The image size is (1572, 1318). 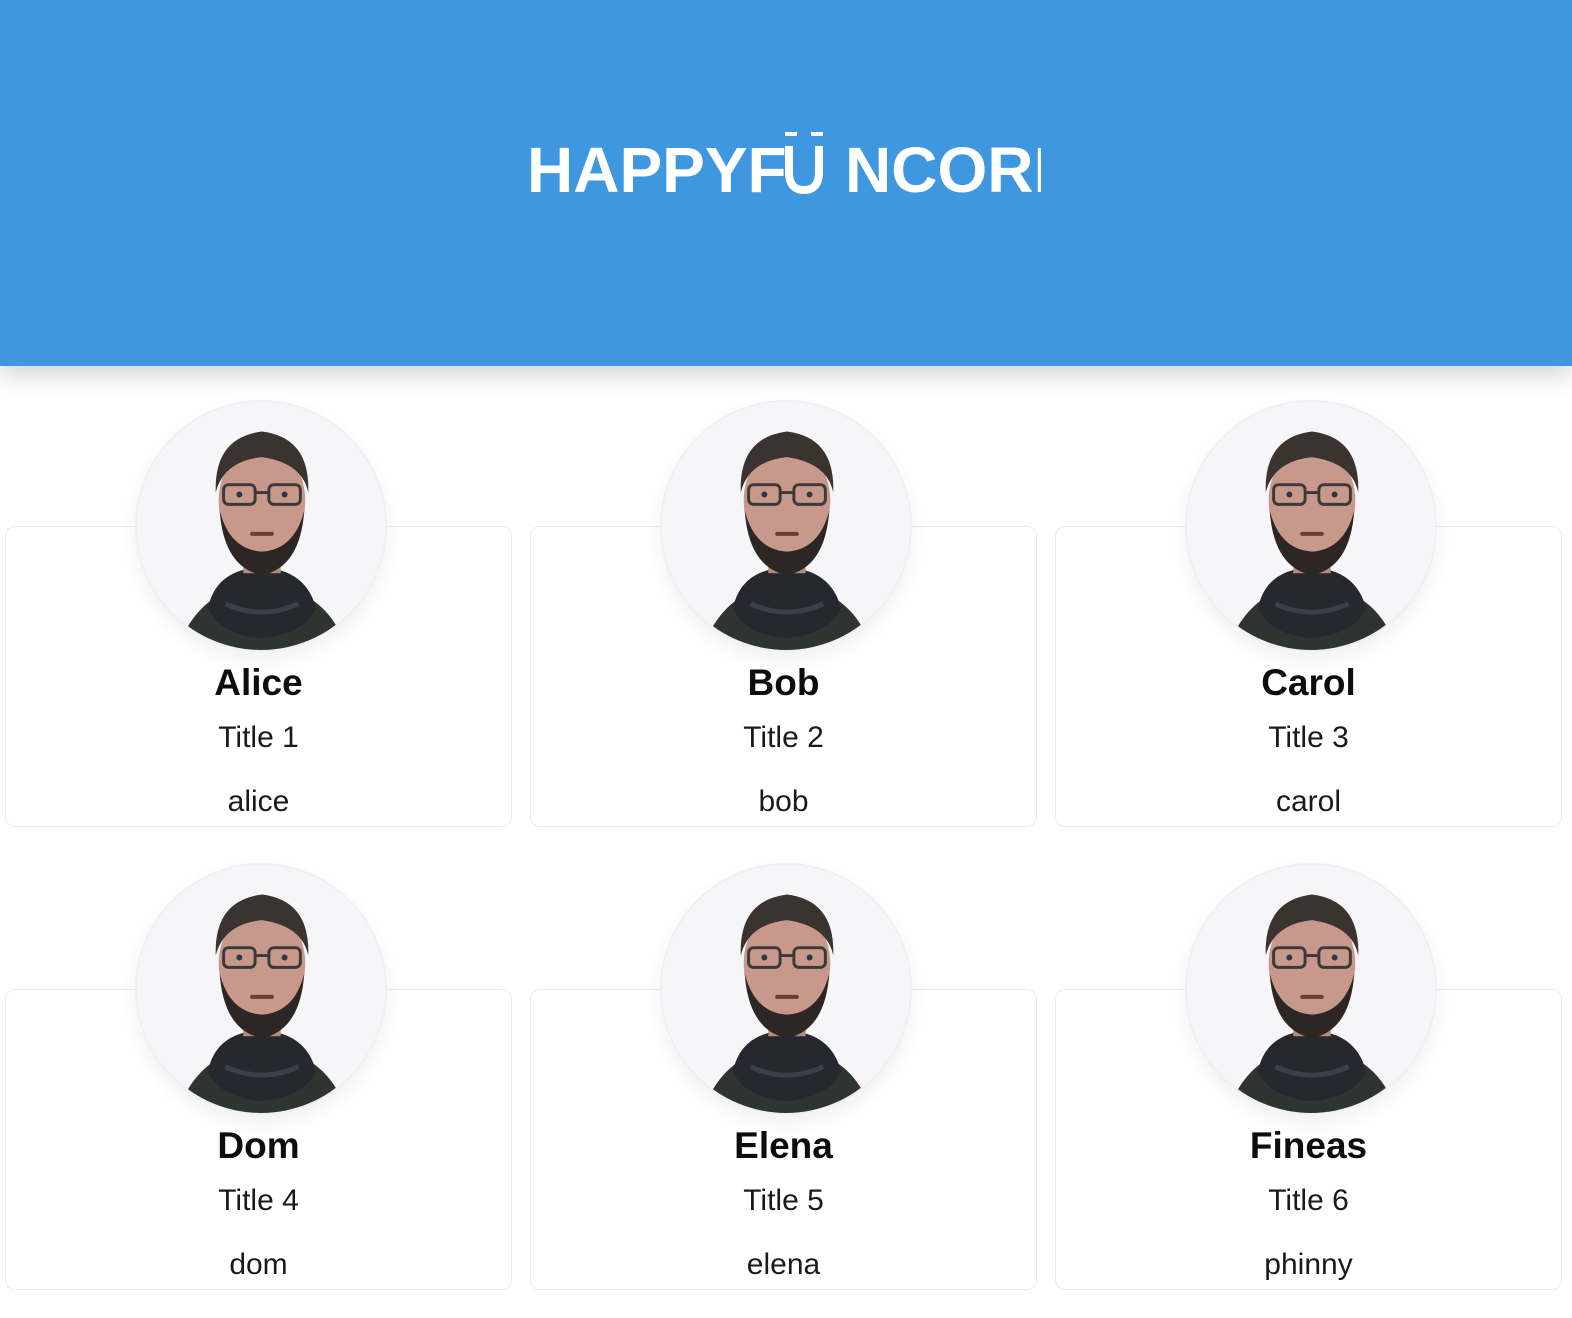 I want to click on person-name: Alice, so click(x=258, y=682).